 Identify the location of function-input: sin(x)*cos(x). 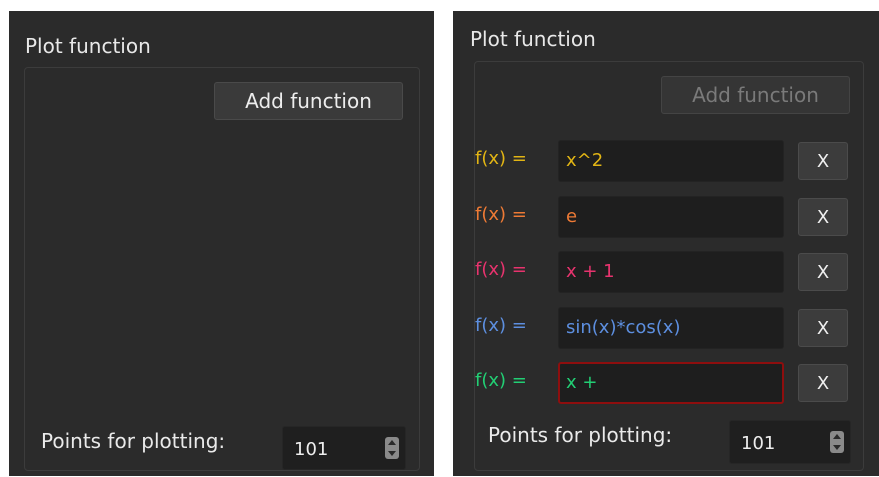
(671, 328).